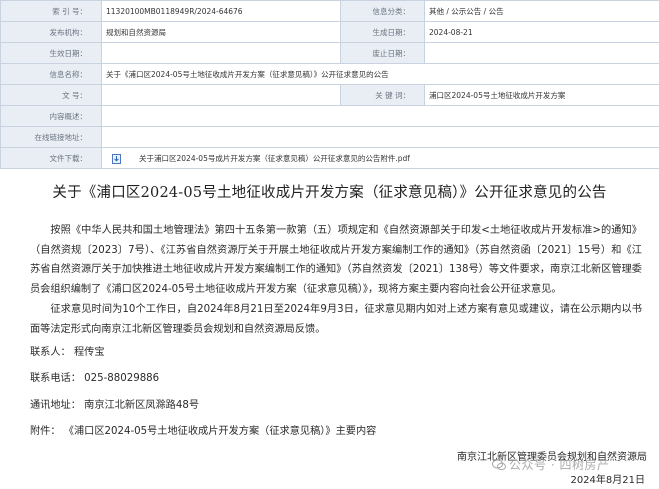 This screenshot has height=489, width=659. What do you see at coordinates (382, 32) in the screenshot?
I see `created-date-label: 生成日期：` at bounding box center [382, 32].